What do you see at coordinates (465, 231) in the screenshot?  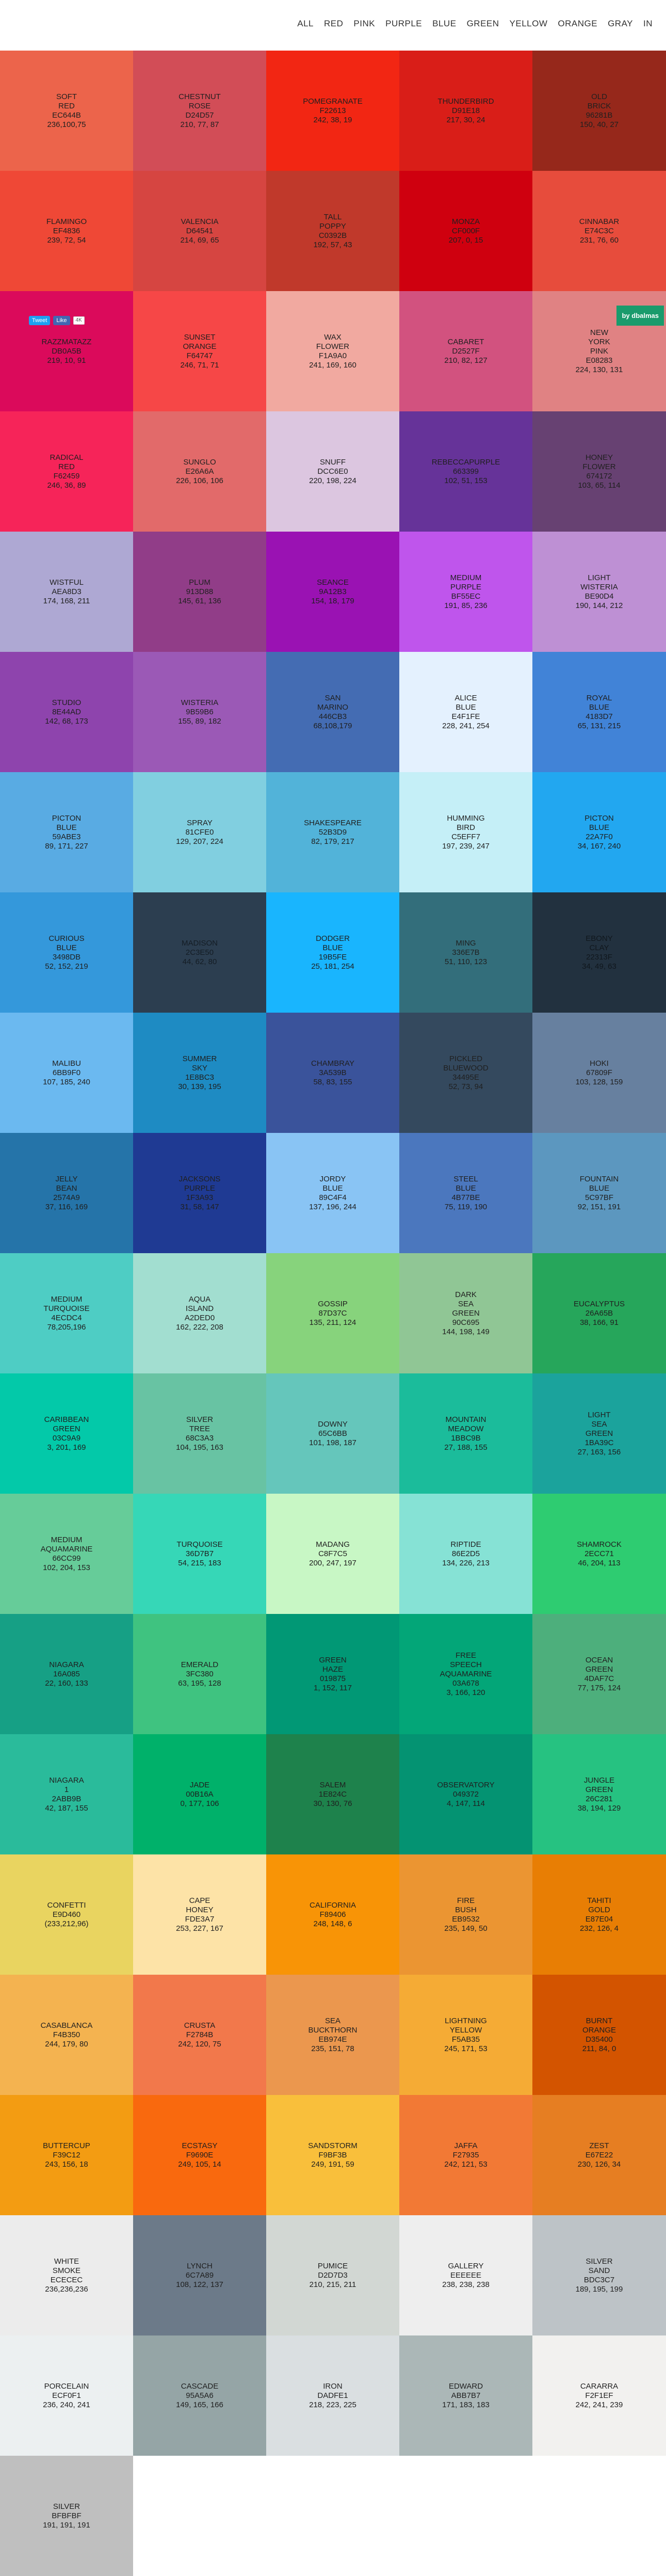 I see `color-swatch: MONZA CF000F 207, 0, 15` at bounding box center [465, 231].